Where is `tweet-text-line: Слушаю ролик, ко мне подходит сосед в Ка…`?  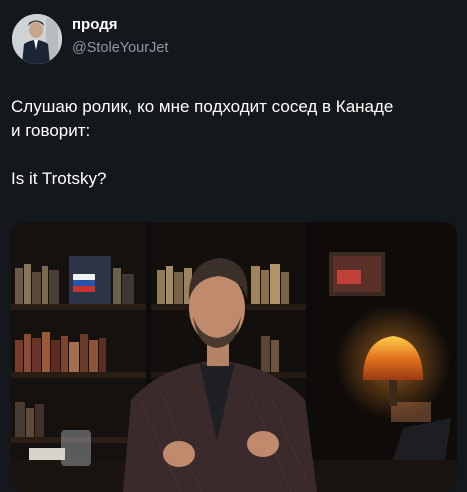
tweet-text-line: Слушаю ролик, ко мне подходит сосед в Ка… is located at coordinates (202, 106).